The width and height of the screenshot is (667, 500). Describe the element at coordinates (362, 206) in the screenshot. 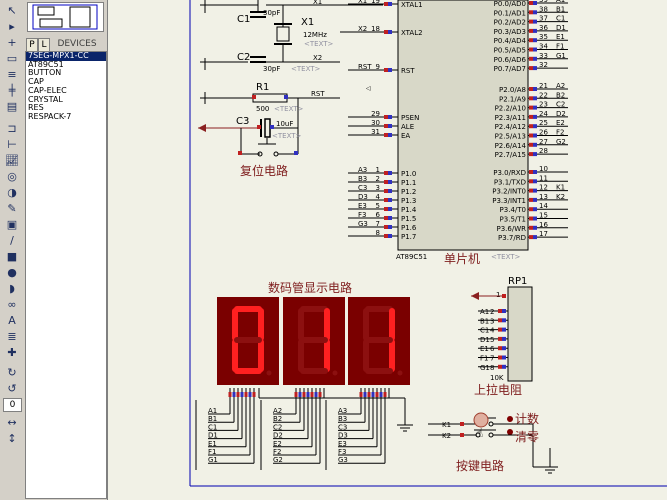

I see `mcu-pin-net: E3` at that location.